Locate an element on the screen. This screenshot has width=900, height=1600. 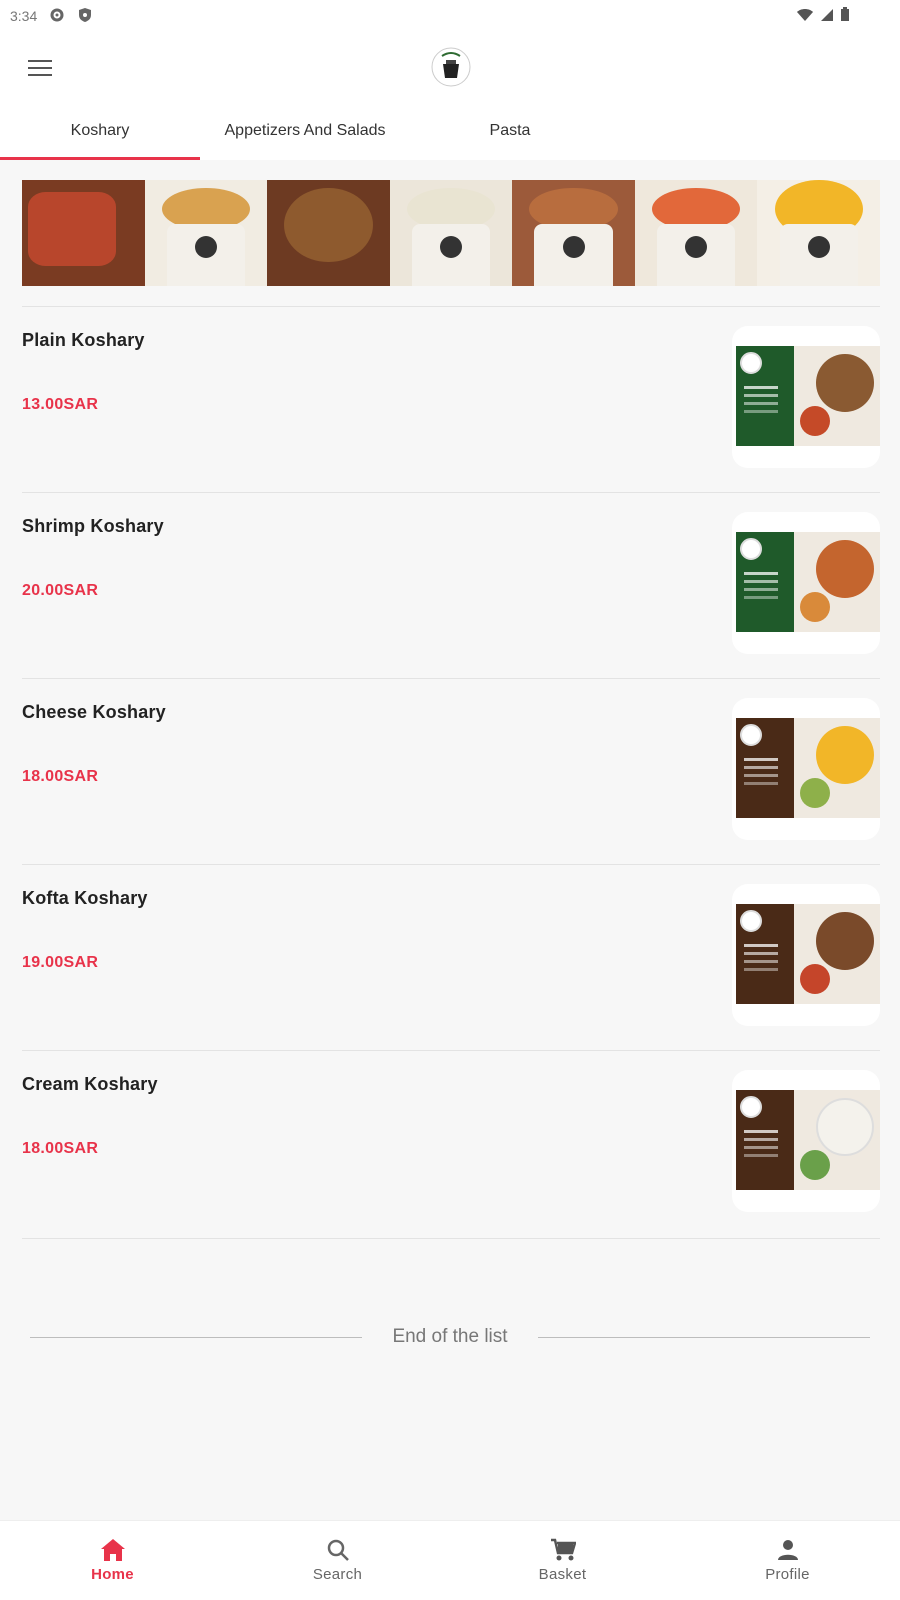
item-name: Cheese Koshary is located at coordinates (94, 712).